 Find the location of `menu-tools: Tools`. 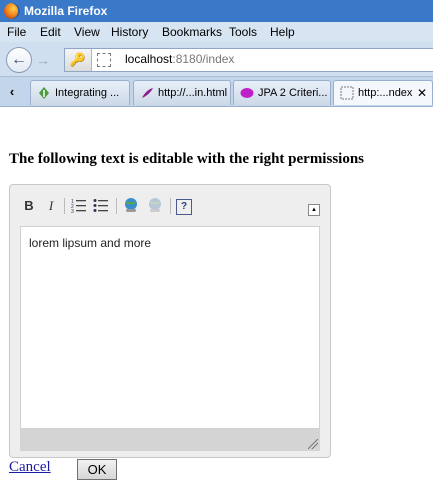

menu-tools: Tools is located at coordinates (243, 32).